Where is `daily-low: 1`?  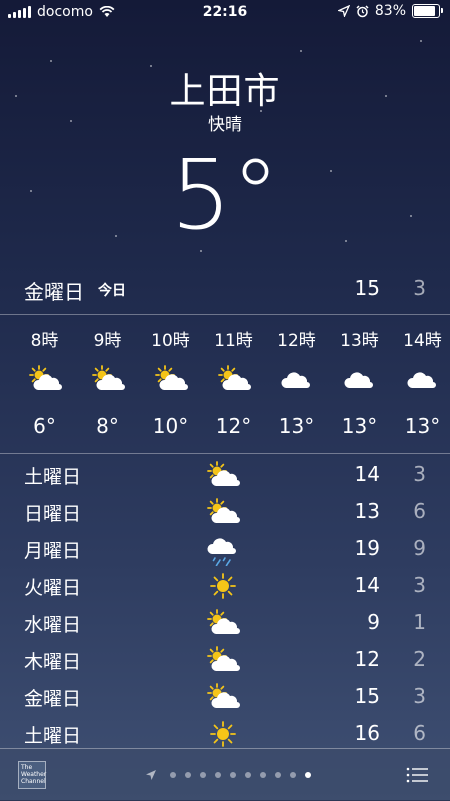
daily-low: 1 is located at coordinates (419, 622).